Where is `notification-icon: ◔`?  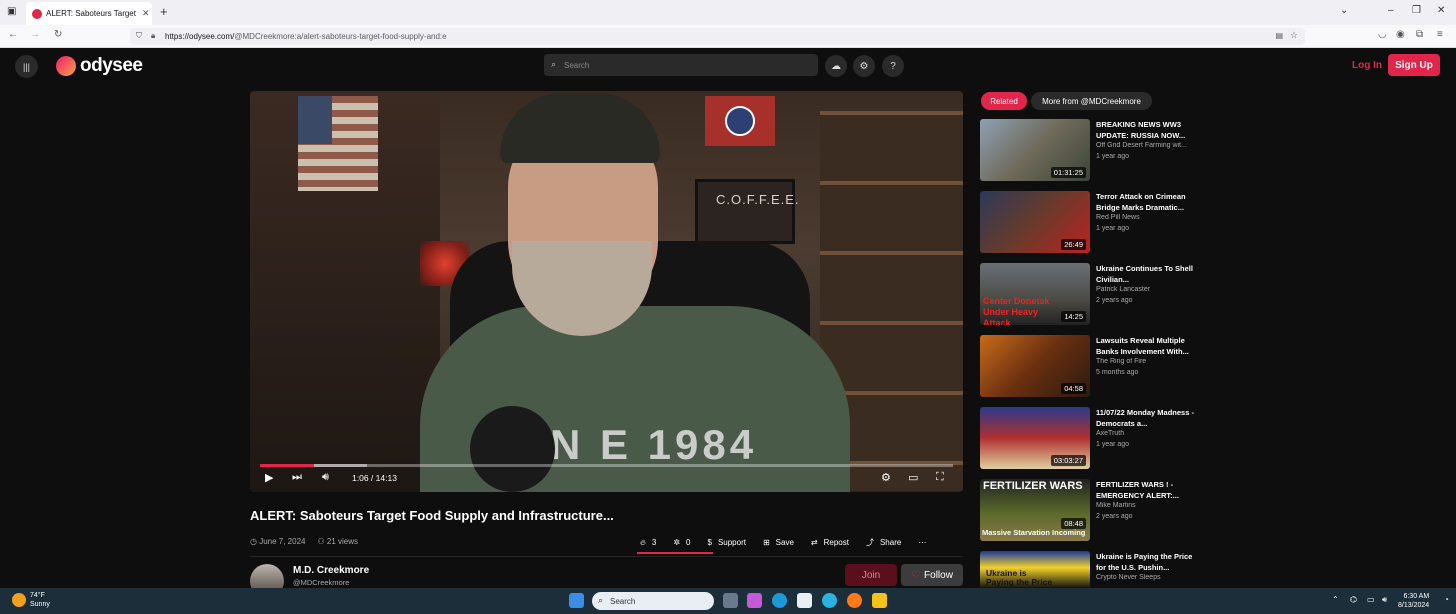 notification-icon: ◔ is located at coordinates (1446, 599).